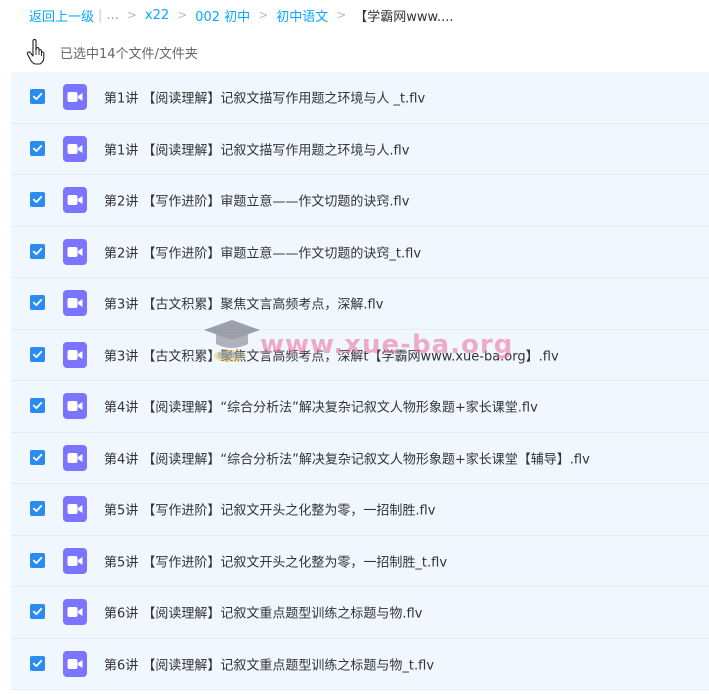 This screenshot has width=709, height=694. Describe the element at coordinates (269, 663) in the screenshot. I see `file-name: 第6讲 【阅读理解】记叙文重点题型训练之标题与物_t.flv` at that location.